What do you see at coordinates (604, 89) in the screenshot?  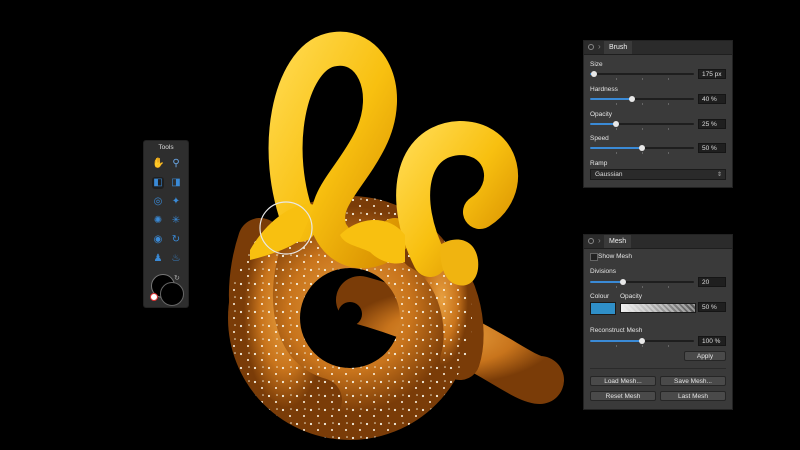 I see `hardness-label: Hardness` at bounding box center [604, 89].